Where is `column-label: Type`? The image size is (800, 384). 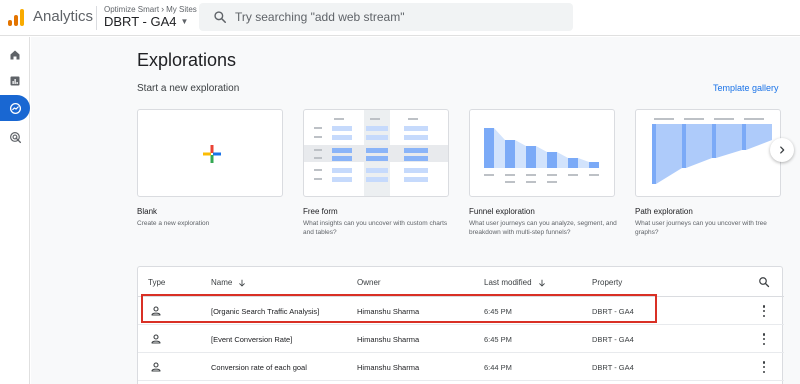 column-label: Type is located at coordinates (157, 282).